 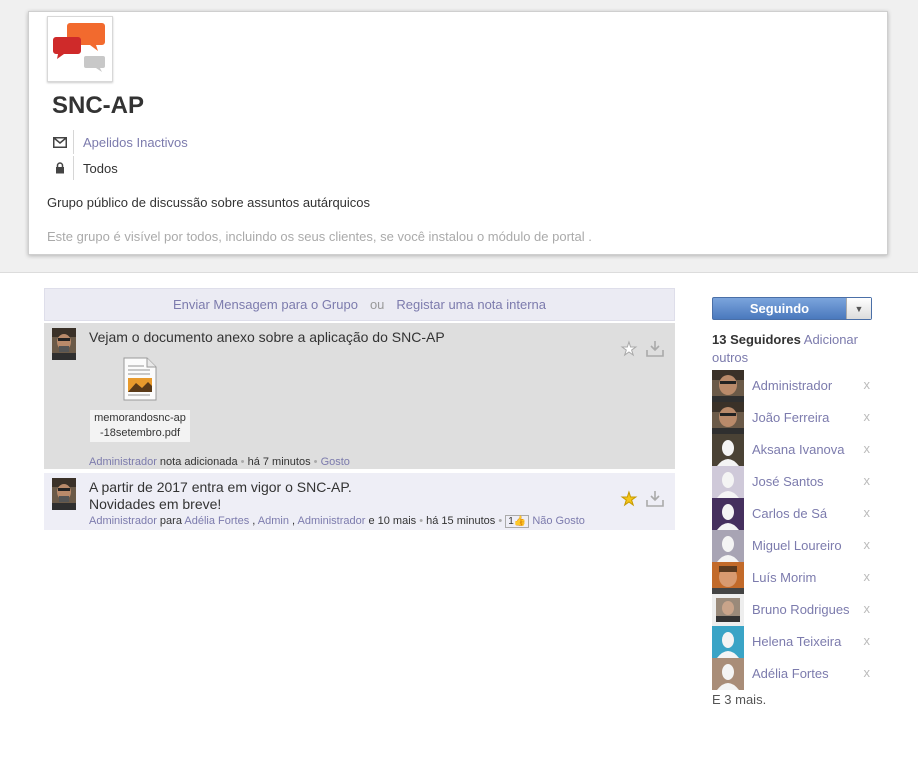 I want to click on thumbs-up-icon: 👍, so click(x=520, y=521).